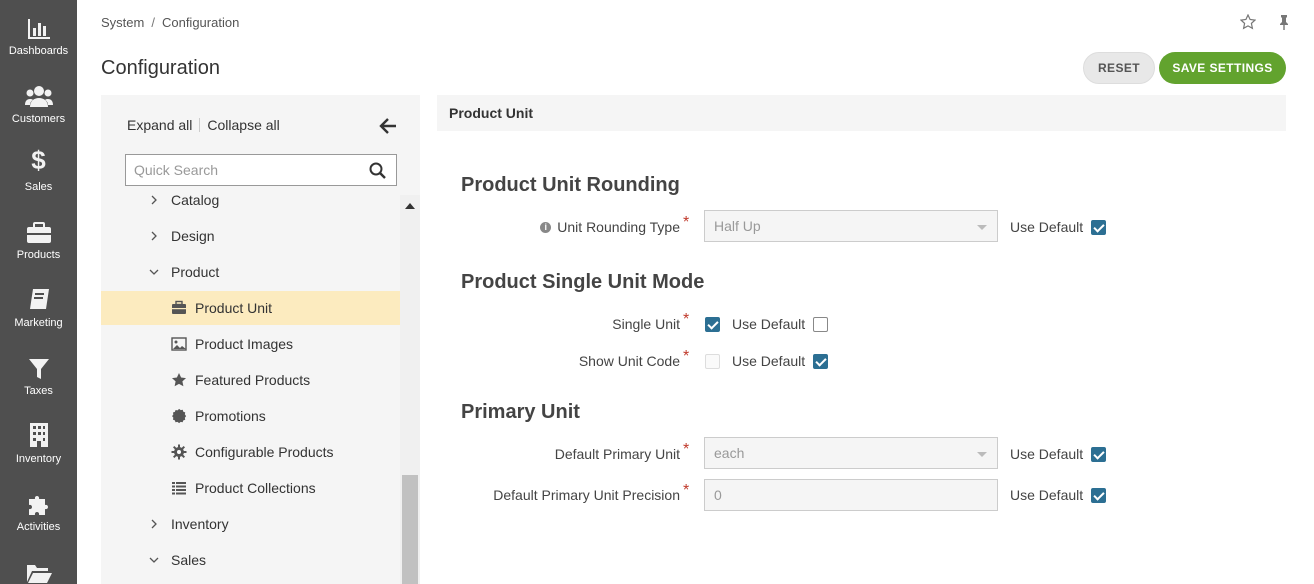  Describe the element at coordinates (244, 170) in the screenshot. I see `quick-search-input` at that location.